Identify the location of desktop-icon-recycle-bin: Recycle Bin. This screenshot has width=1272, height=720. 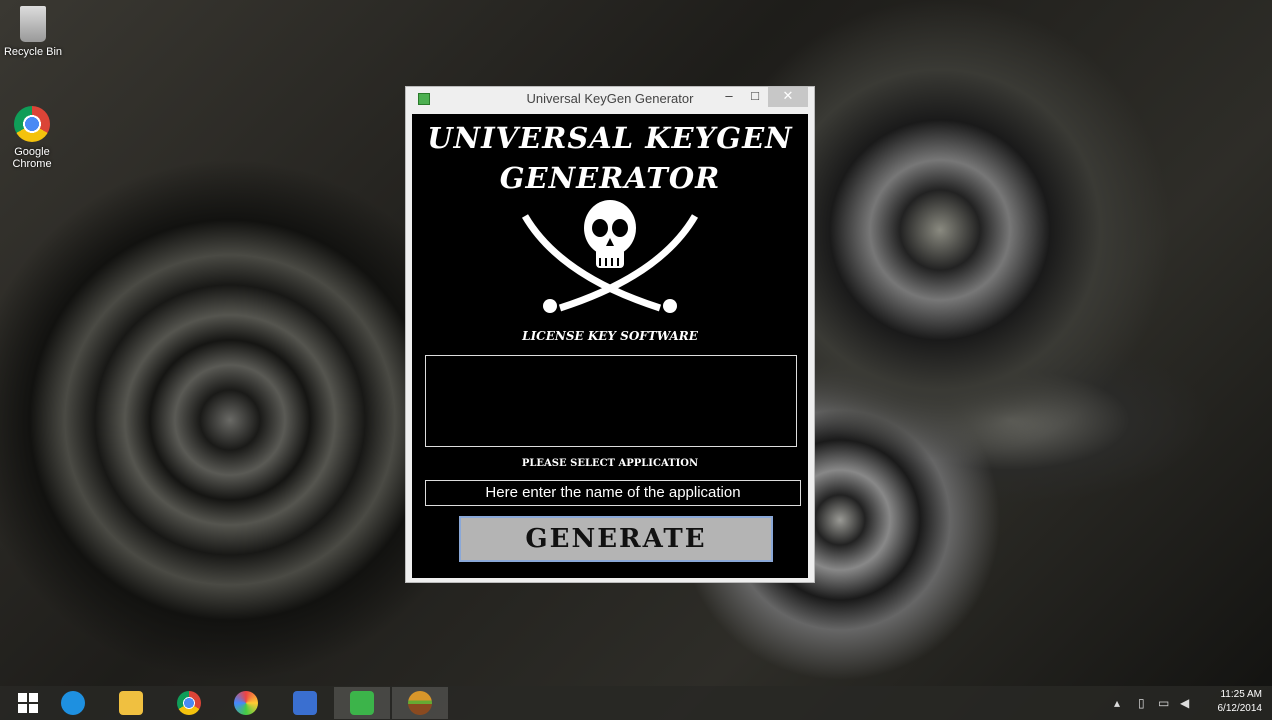
(33, 32).